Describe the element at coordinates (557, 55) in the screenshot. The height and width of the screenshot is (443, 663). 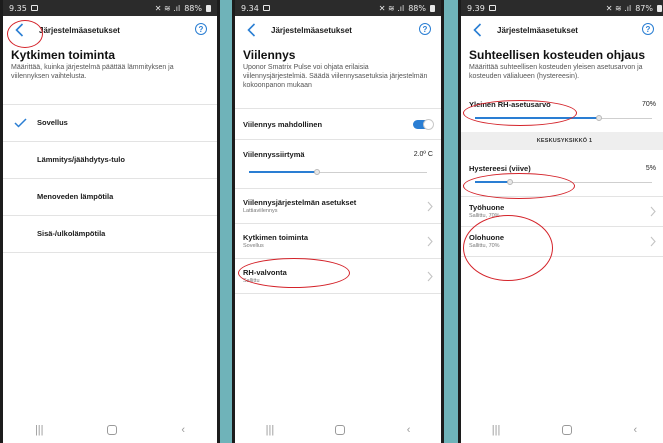
I see `page-heading: Suhteellisen kosteuden ohjaus` at that location.